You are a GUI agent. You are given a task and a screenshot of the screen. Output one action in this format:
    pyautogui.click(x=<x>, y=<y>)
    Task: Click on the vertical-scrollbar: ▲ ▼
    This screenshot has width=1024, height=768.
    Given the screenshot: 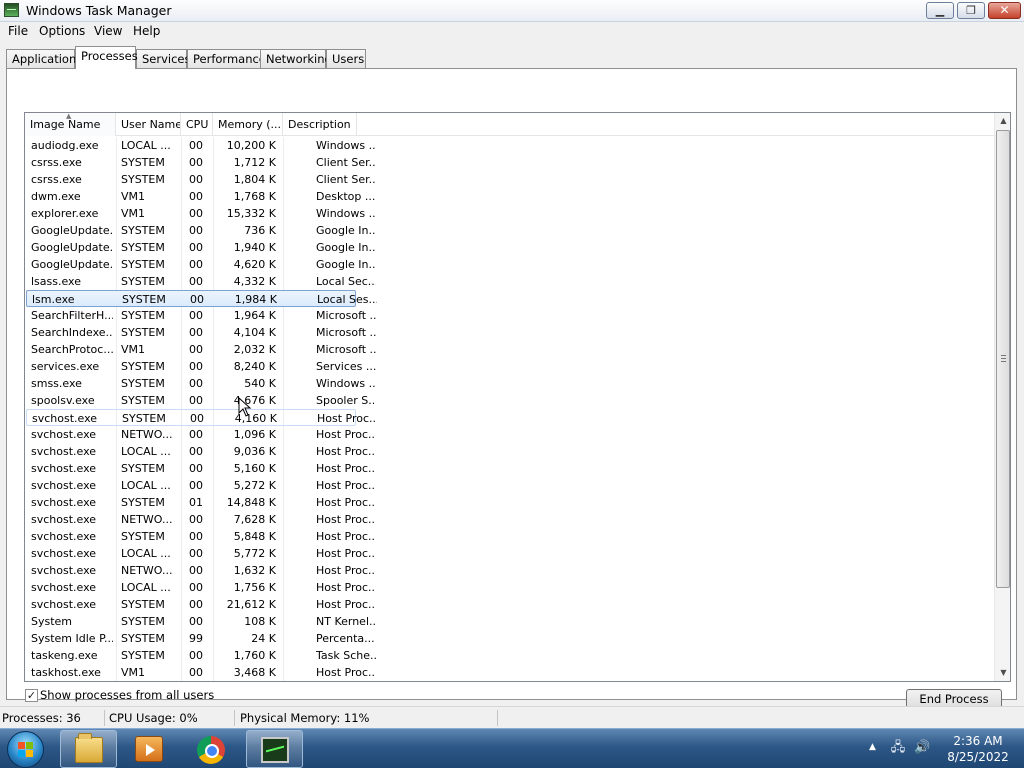 What is the action you would take?
    pyautogui.click(x=1002, y=397)
    